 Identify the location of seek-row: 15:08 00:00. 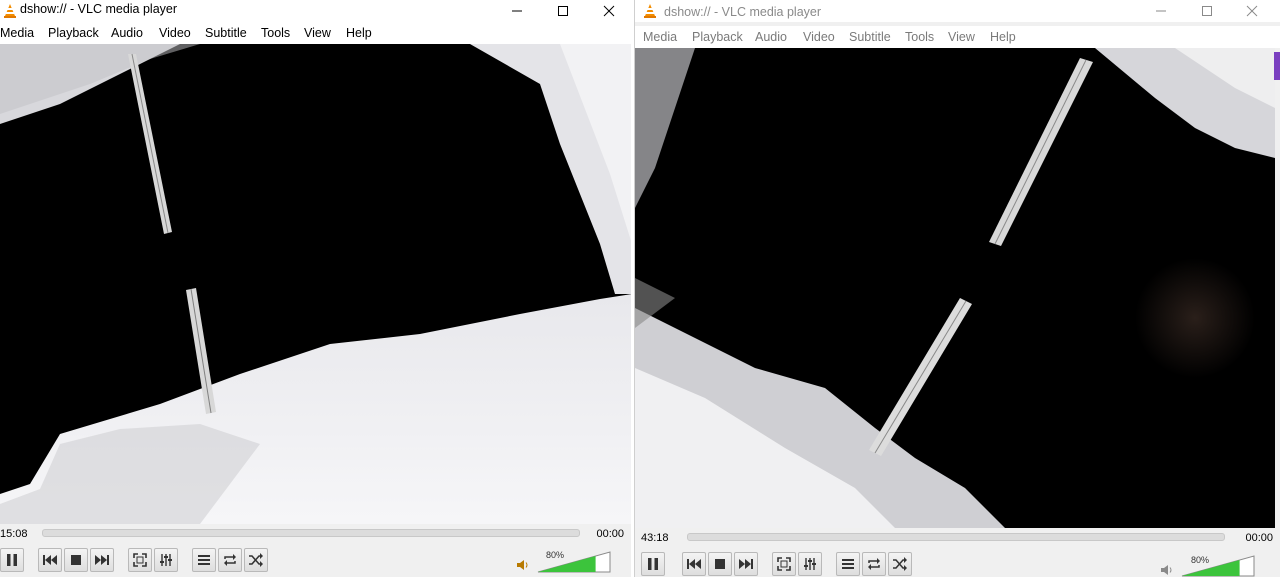
(316, 534).